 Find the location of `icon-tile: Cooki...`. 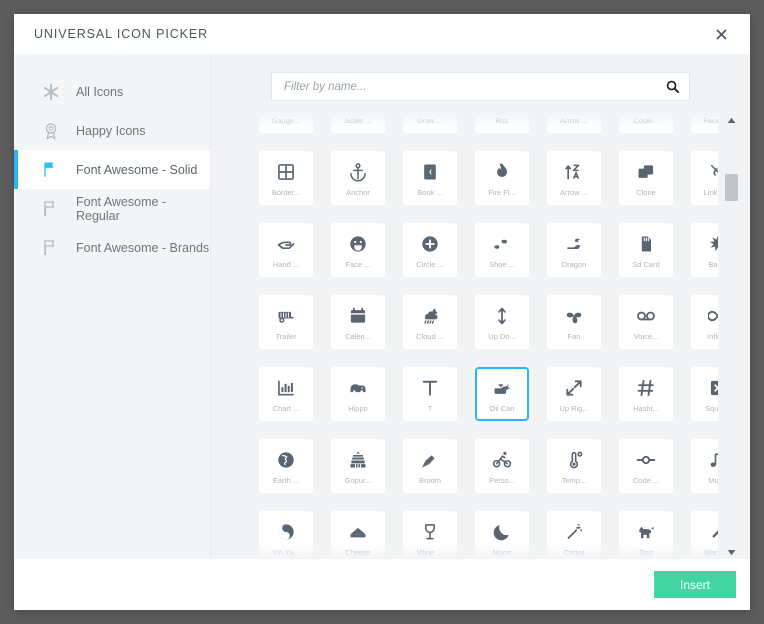

icon-tile: Cooki... is located at coordinates (646, 123).